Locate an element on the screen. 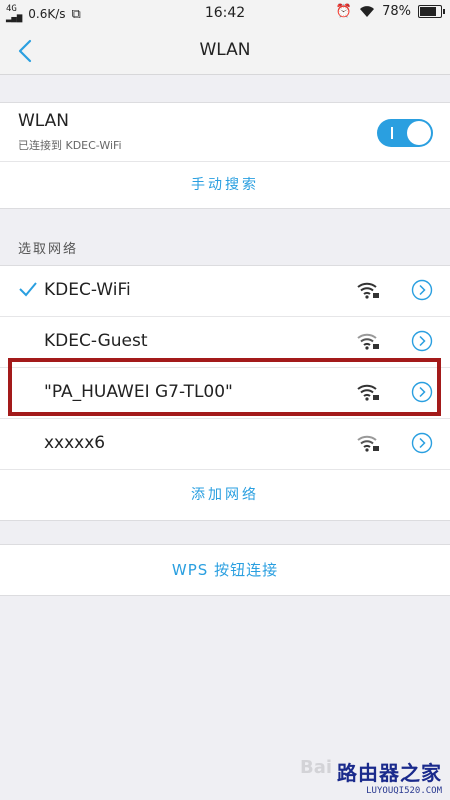 The image size is (450, 800). network-name: xxxxx6 is located at coordinates (75, 443).